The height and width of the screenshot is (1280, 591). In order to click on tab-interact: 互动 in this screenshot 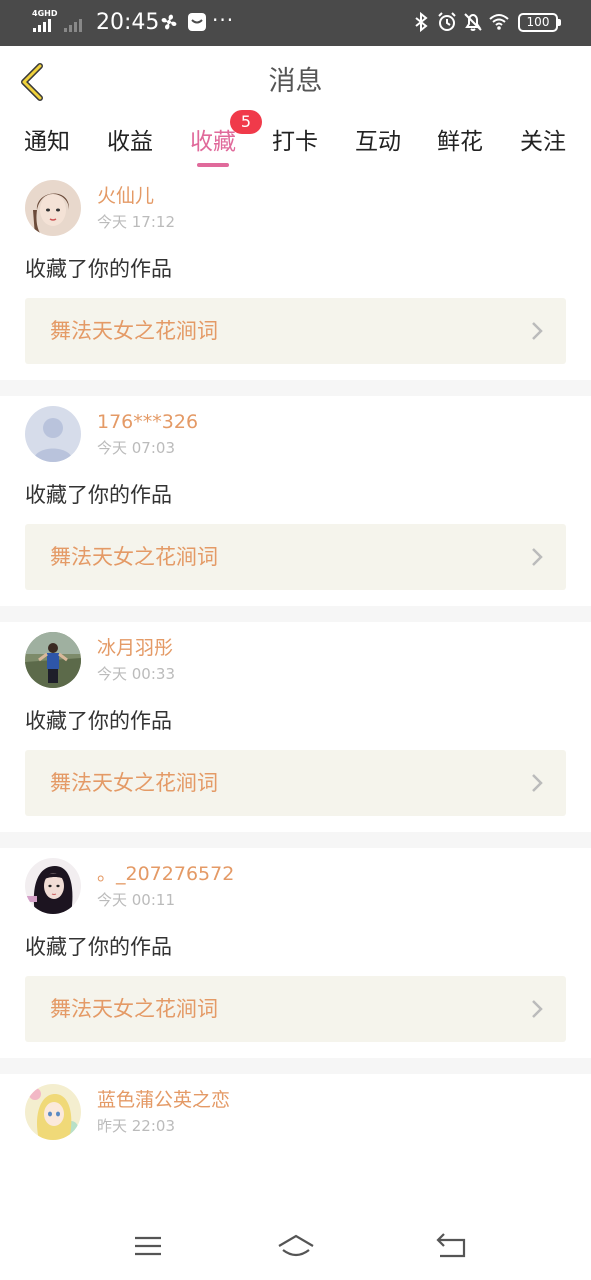, I will do `click(378, 142)`.